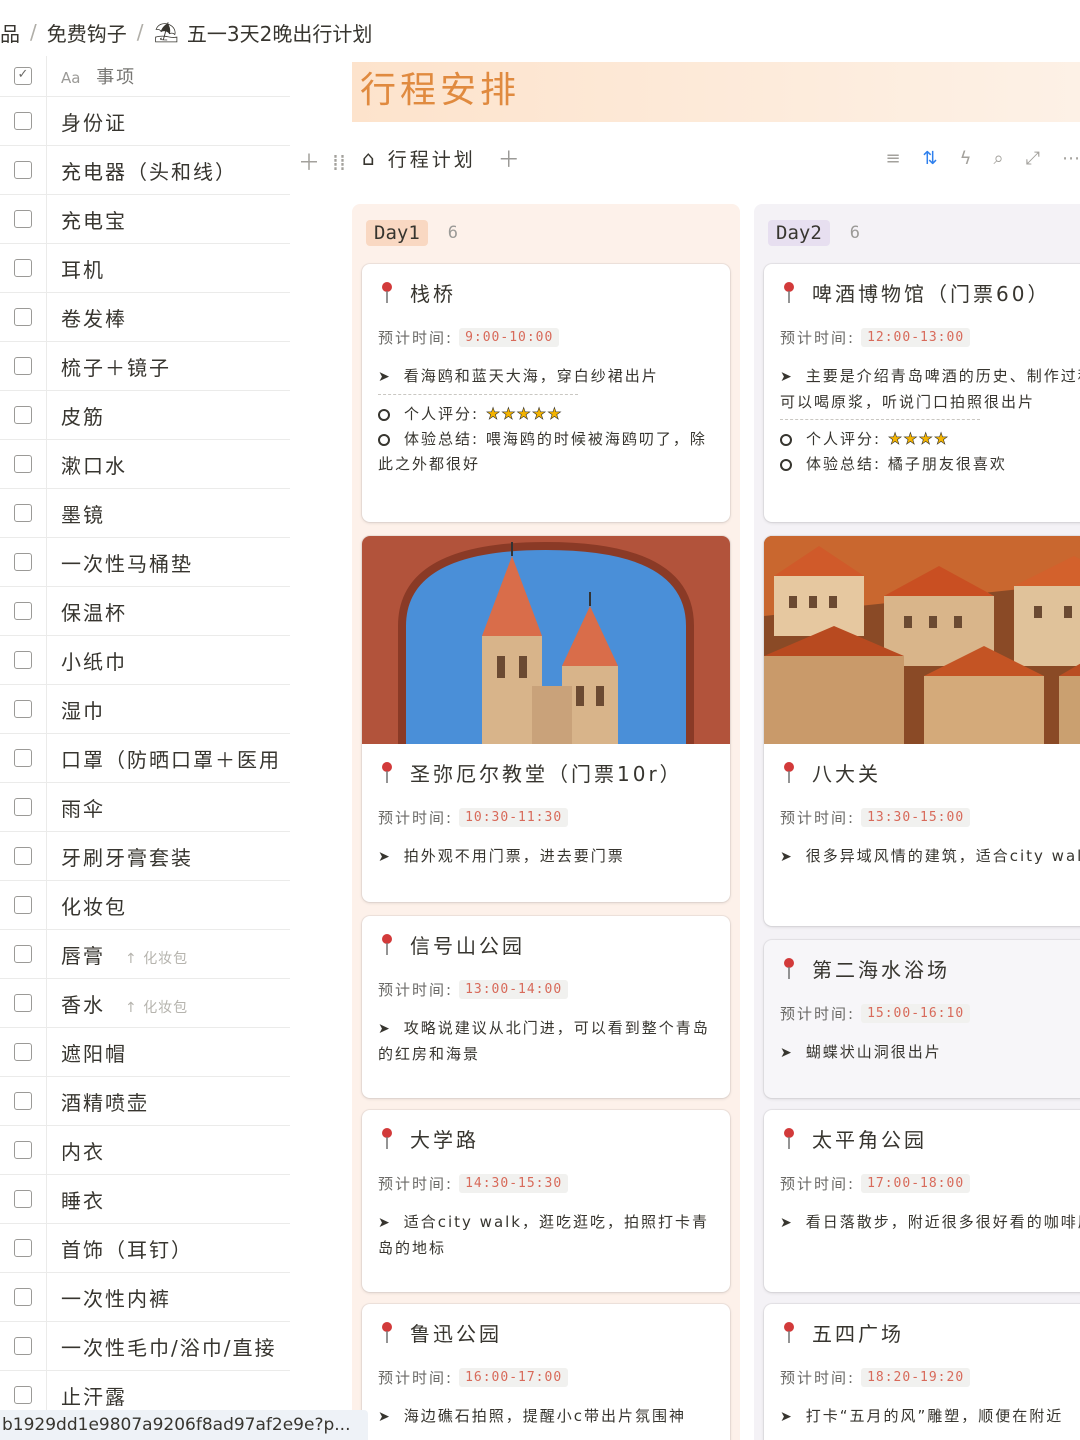 The image size is (1080, 1440). Describe the element at coordinates (116, 368) in the screenshot. I see `checklist-item-label: 梳子＋镜子` at that location.